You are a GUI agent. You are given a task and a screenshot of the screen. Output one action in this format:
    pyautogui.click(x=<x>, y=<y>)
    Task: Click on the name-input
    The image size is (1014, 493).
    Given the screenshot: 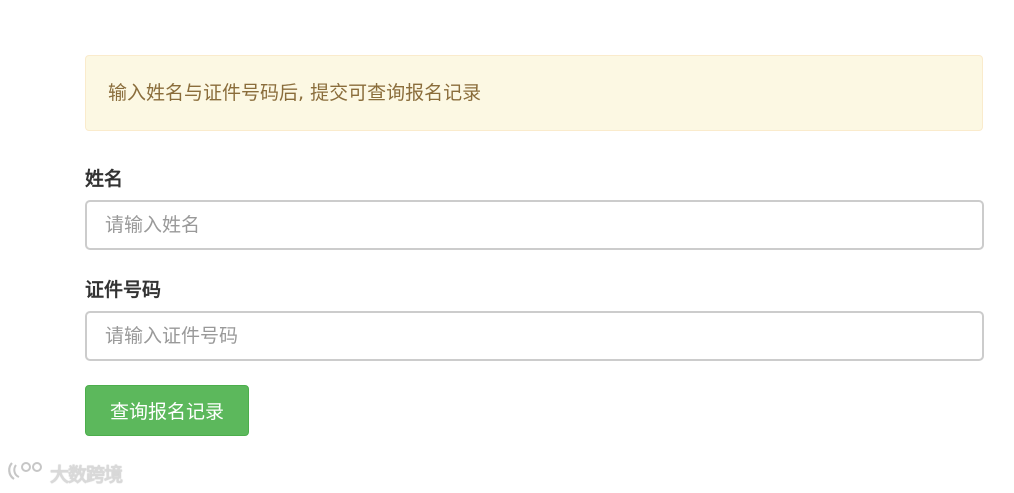 What is the action you would take?
    pyautogui.click(x=534, y=225)
    